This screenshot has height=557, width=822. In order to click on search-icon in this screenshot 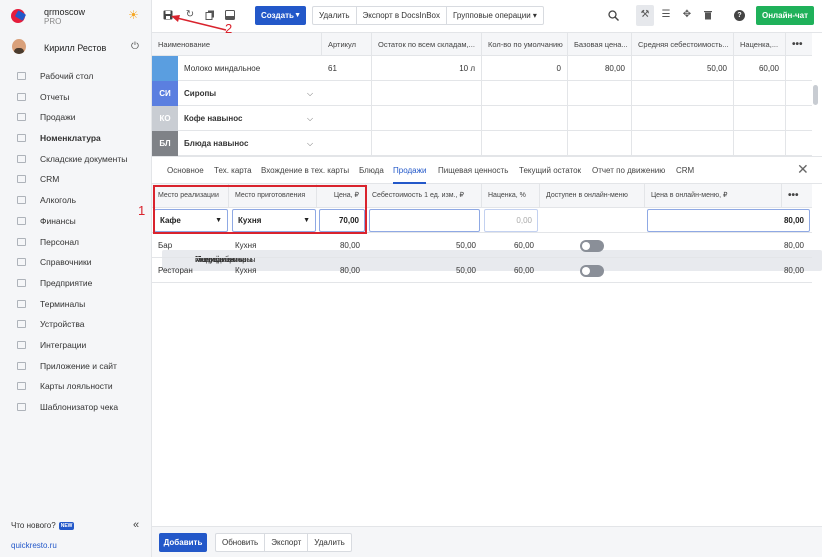, I will do `click(613, 15)`.